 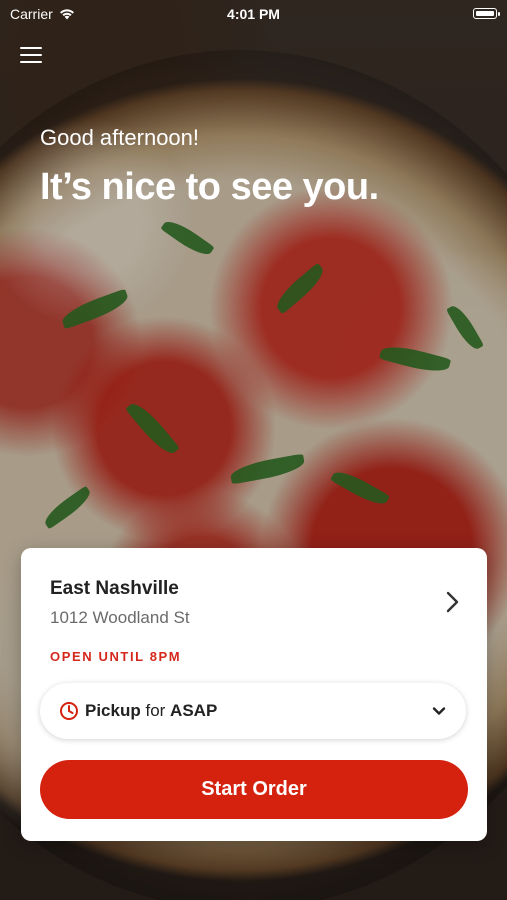 What do you see at coordinates (155, 710) in the screenshot?
I see `pickup-connector: for` at bounding box center [155, 710].